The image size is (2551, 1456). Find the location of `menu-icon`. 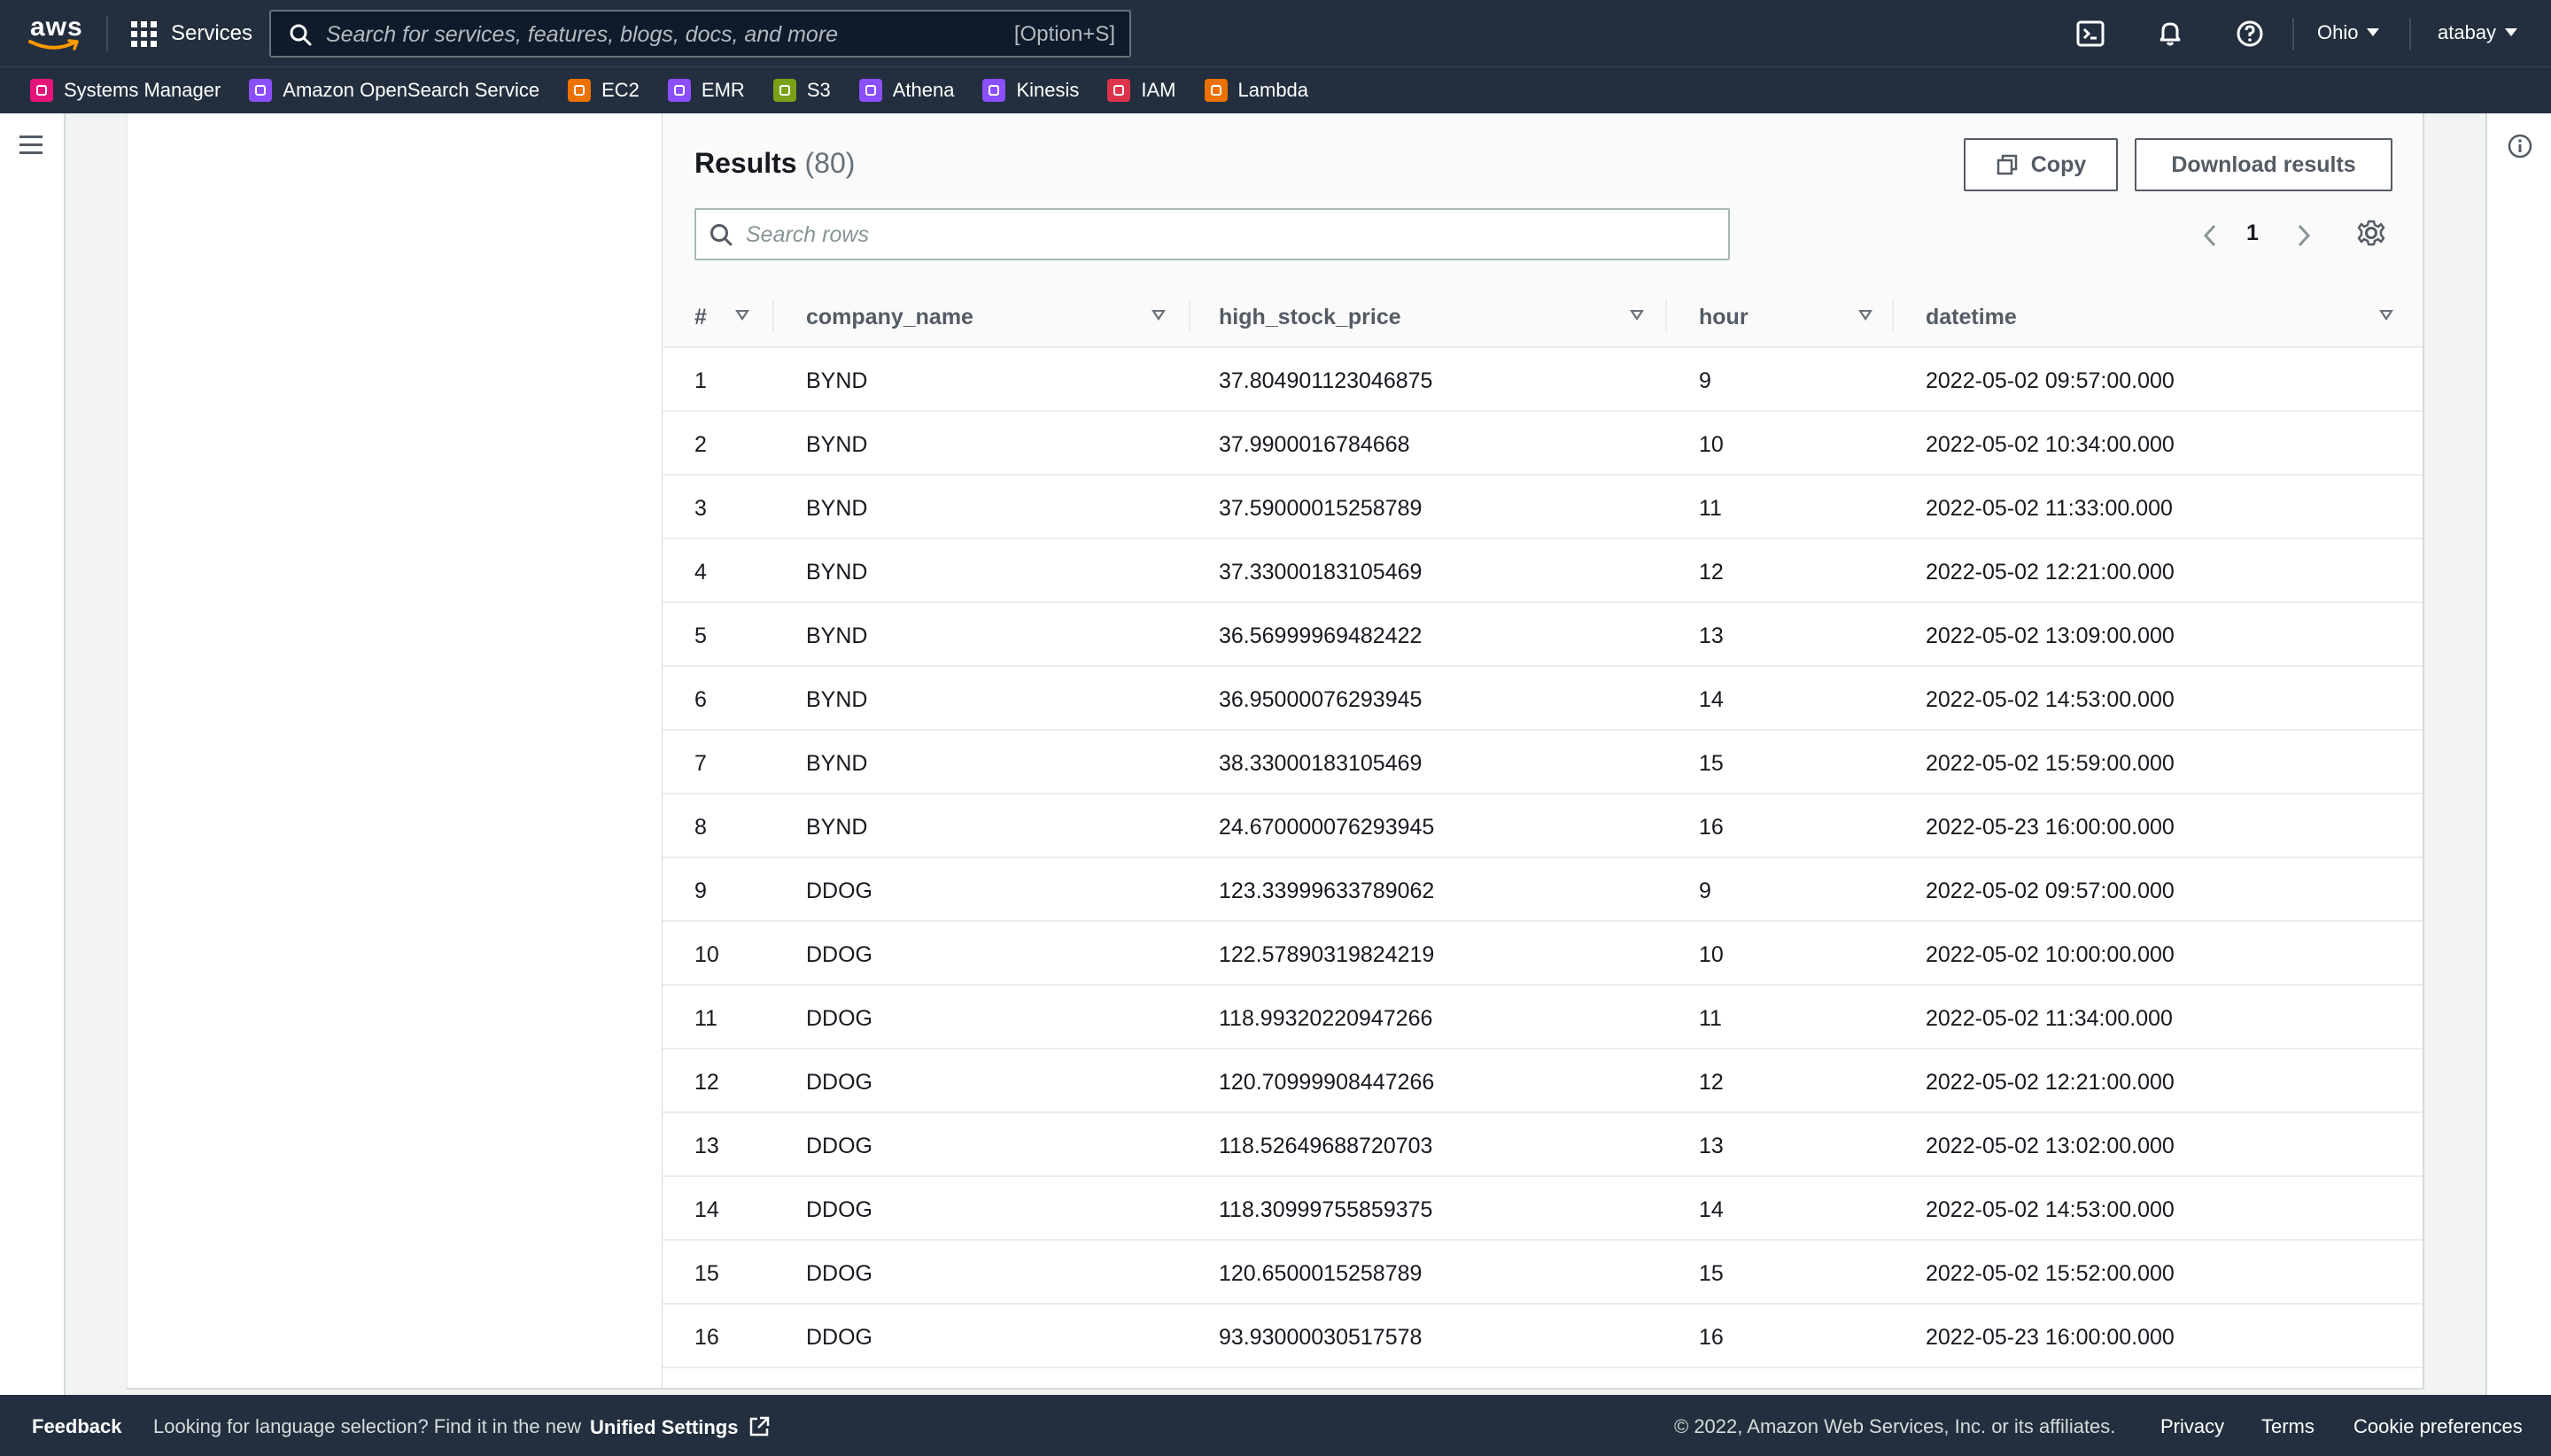

menu-icon is located at coordinates (31, 145).